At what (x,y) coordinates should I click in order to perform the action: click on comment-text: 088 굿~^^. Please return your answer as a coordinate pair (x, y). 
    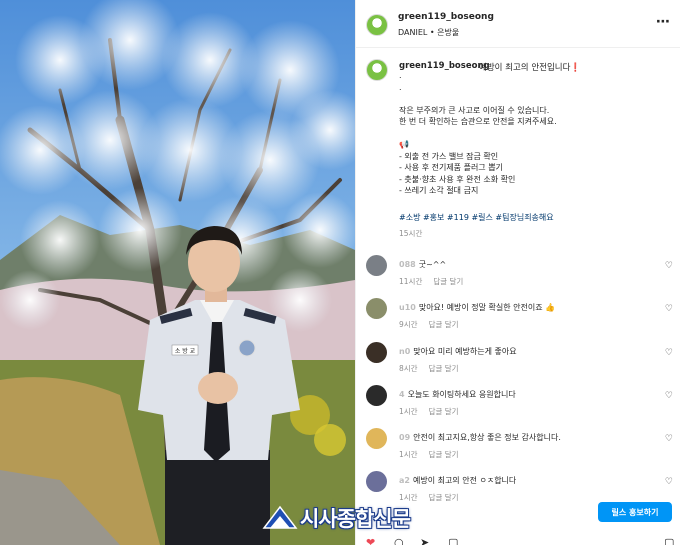
    Looking at the image, I should click on (422, 264).